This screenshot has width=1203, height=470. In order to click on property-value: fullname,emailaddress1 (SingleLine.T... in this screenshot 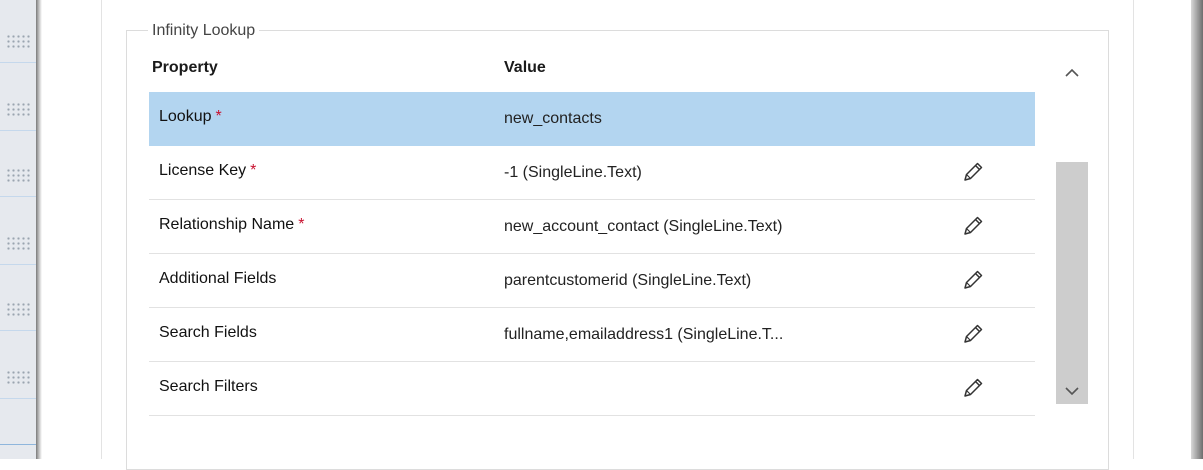, I will do `click(644, 334)`.